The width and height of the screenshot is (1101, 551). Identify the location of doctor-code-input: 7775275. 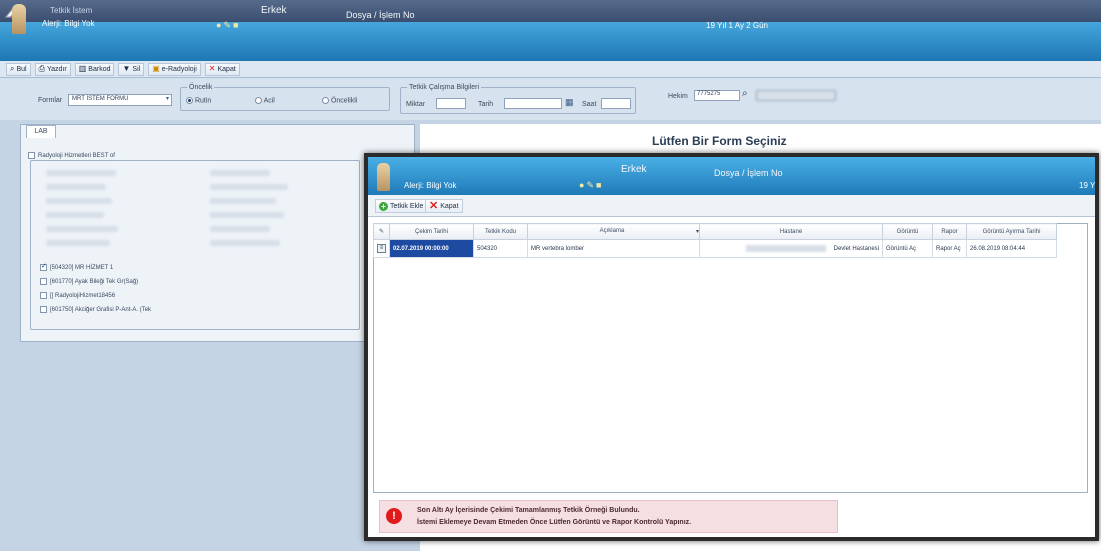
(717, 95).